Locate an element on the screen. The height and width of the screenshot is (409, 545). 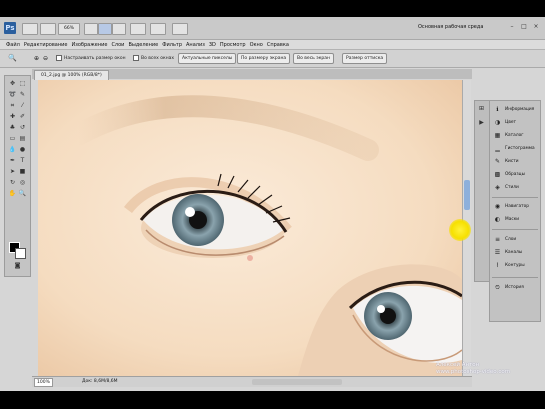
resize-windows-label: Настраивать размер окон is located at coordinates (95, 58).